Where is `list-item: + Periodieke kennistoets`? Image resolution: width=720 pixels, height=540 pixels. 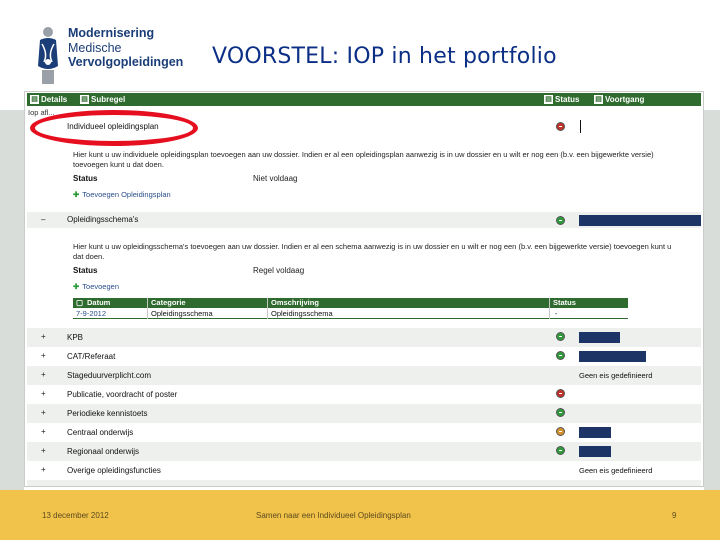 list-item: + Periodieke kennistoets is located at coordinates (364, 413).